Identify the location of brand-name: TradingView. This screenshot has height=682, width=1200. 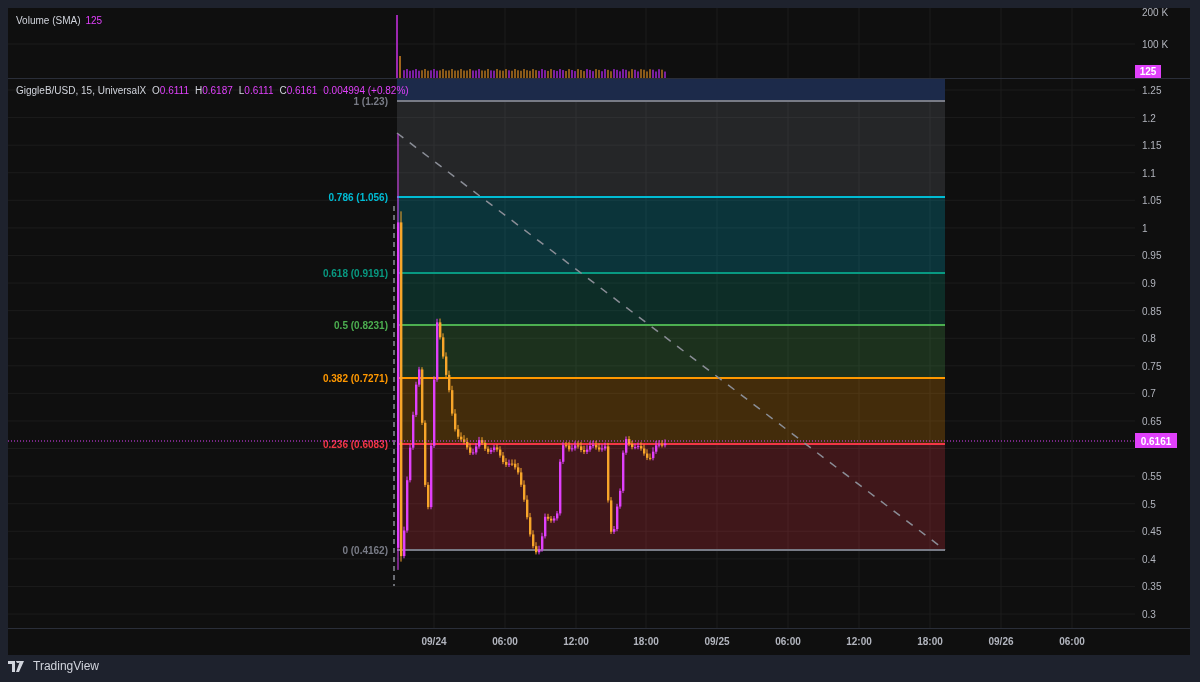
(66, 666).